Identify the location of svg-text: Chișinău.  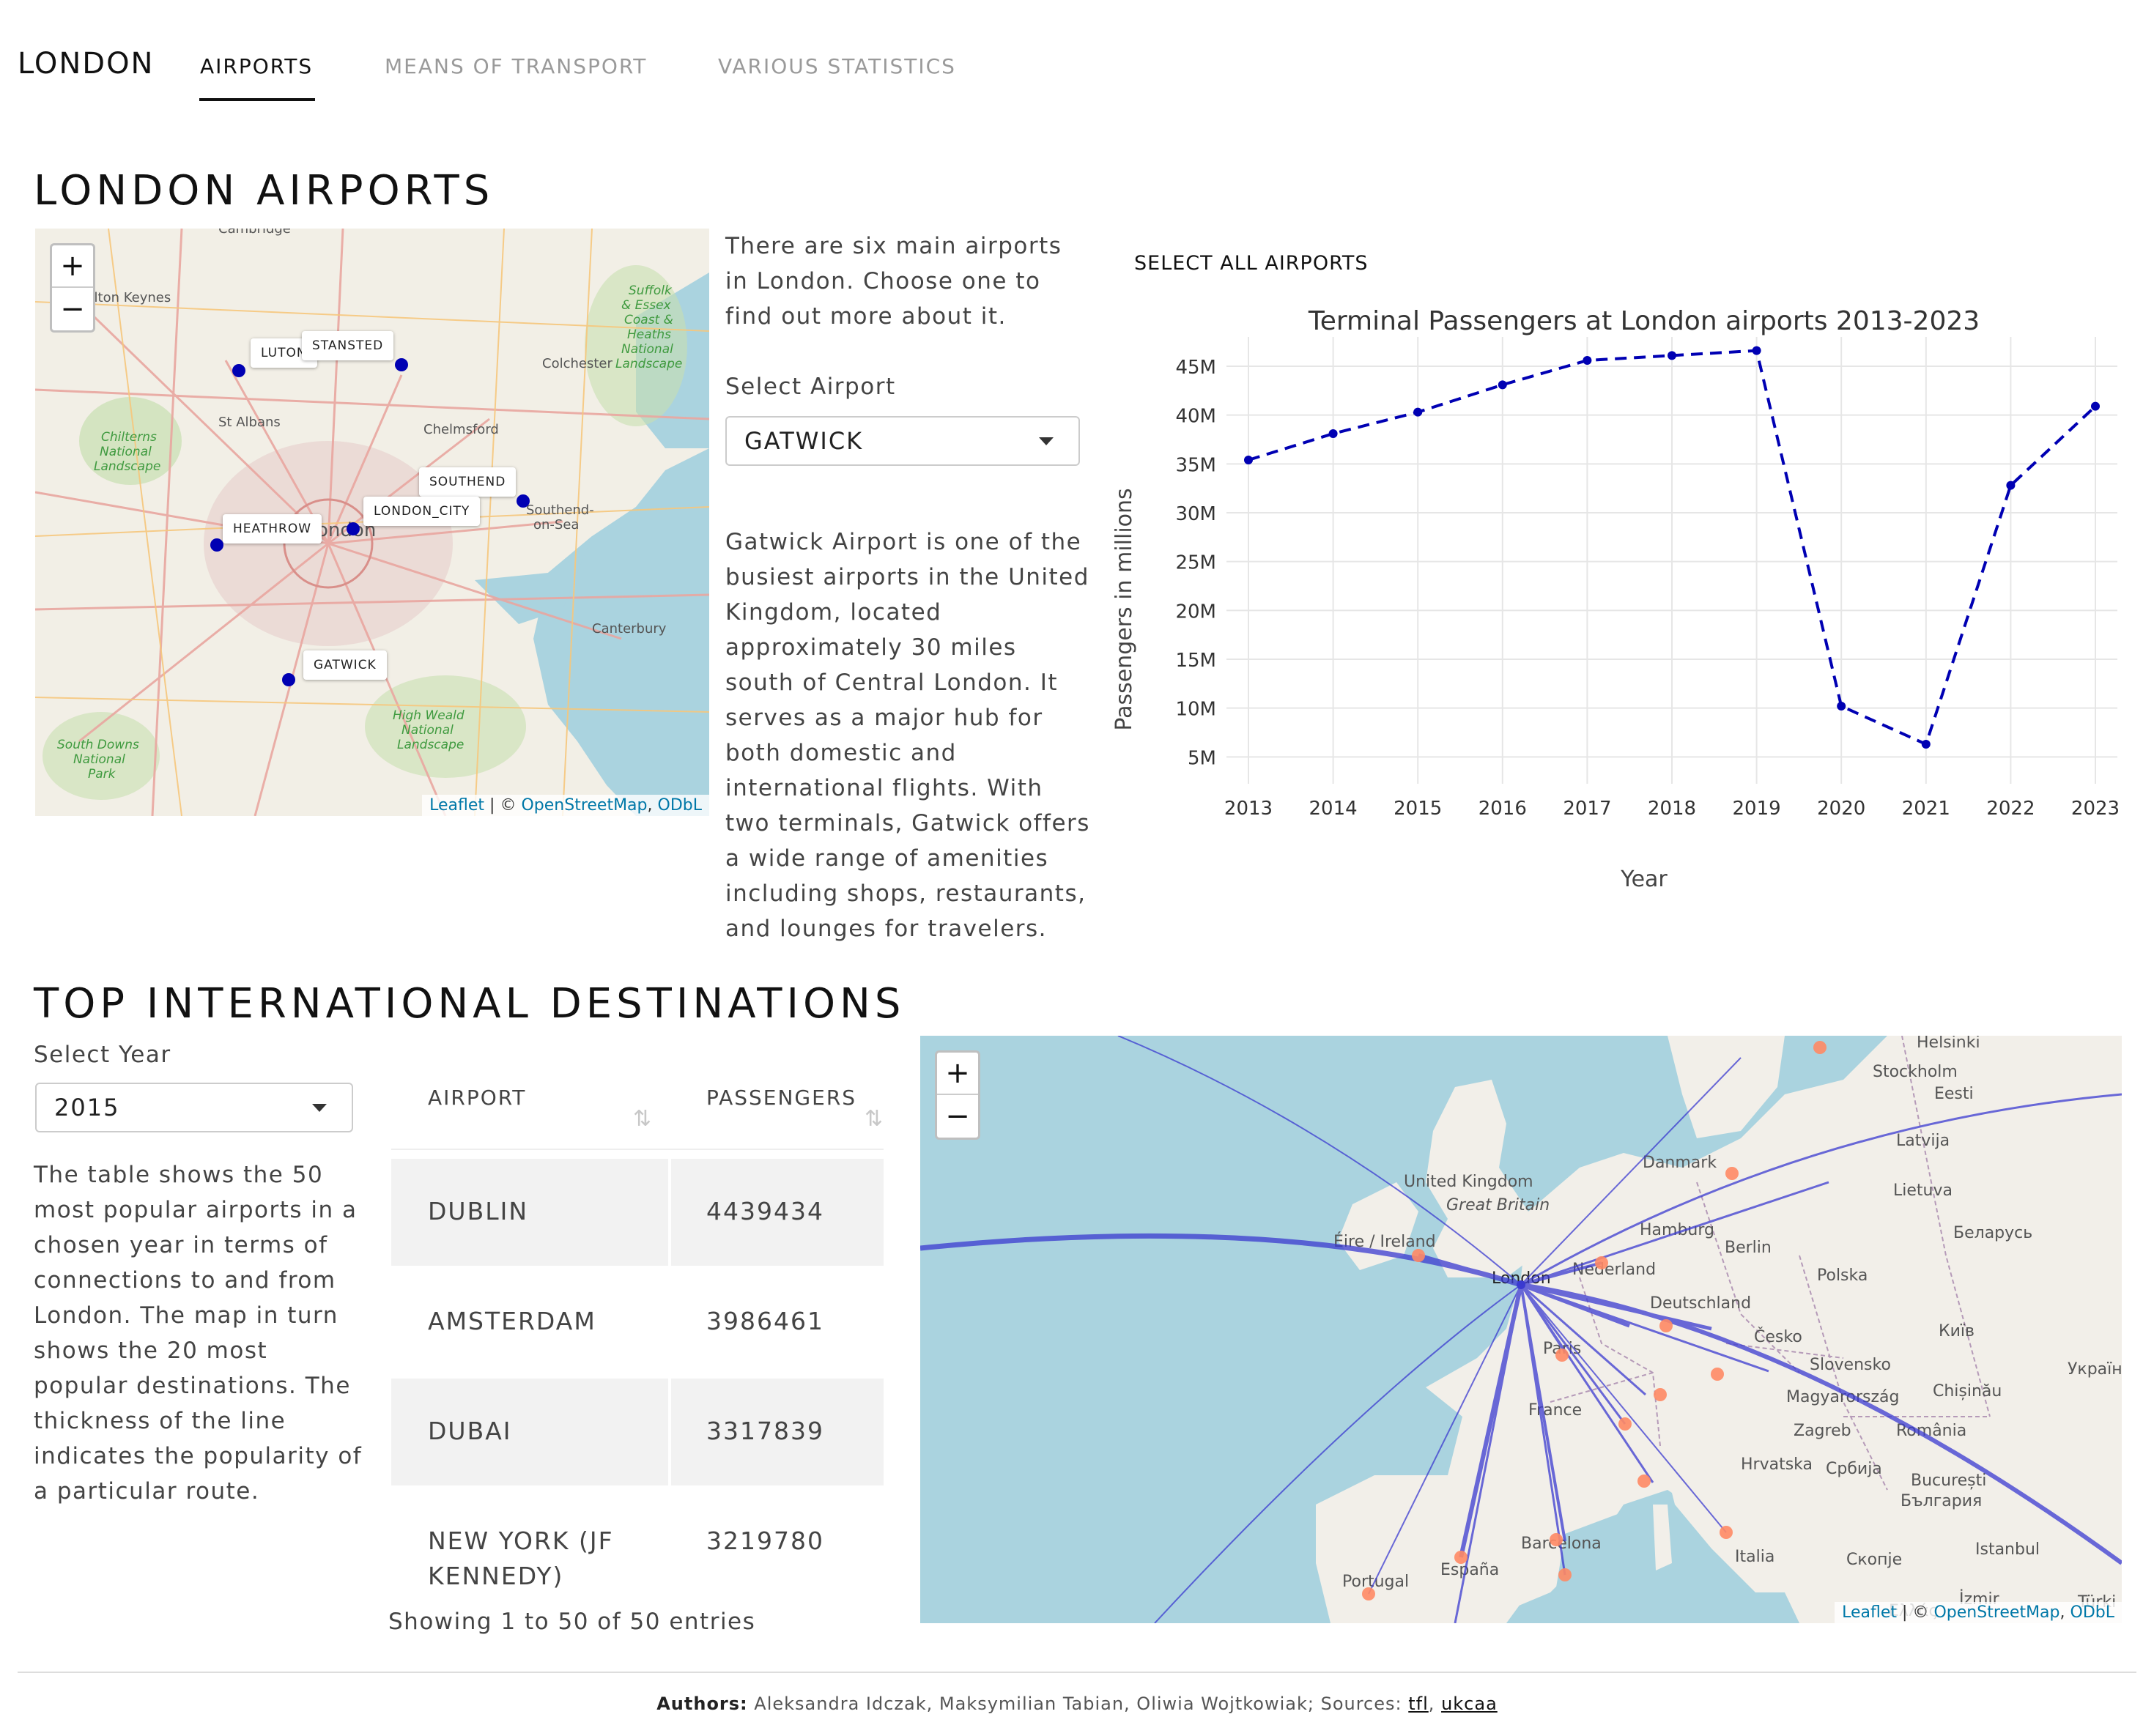
(1967, 1391).